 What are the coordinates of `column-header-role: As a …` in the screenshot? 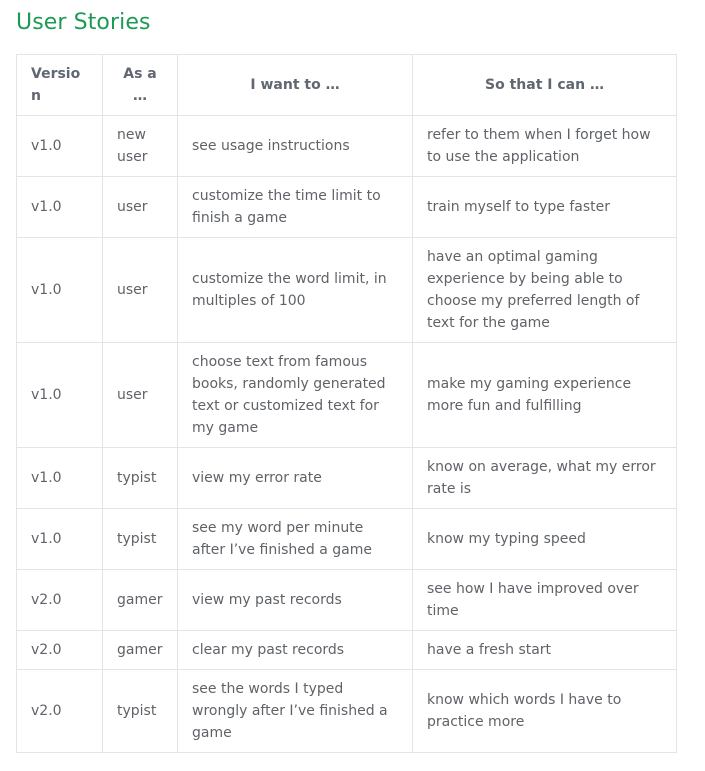 It's located at (140, 85).